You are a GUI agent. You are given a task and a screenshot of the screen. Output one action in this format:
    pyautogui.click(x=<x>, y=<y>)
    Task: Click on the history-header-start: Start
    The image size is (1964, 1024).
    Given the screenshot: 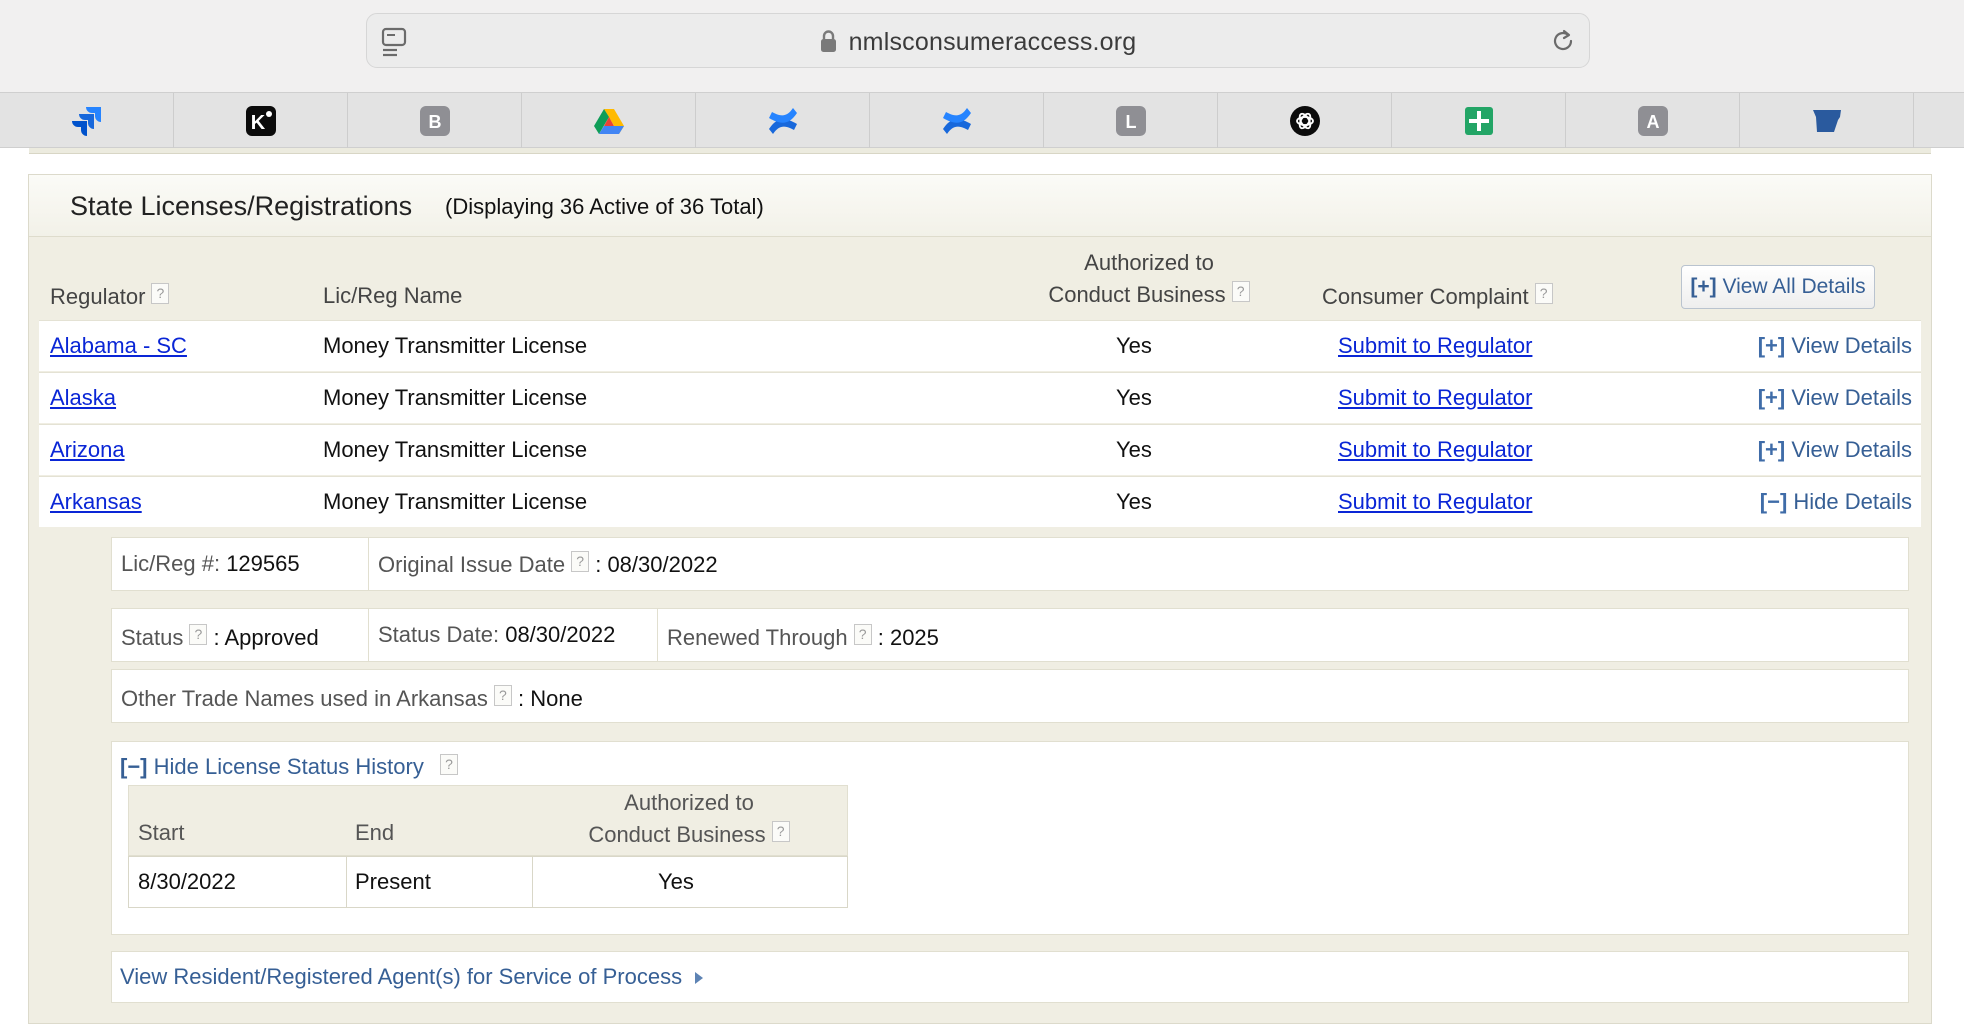 What is the action you would take?
    pyautogui.click(x=161, y=832)
    